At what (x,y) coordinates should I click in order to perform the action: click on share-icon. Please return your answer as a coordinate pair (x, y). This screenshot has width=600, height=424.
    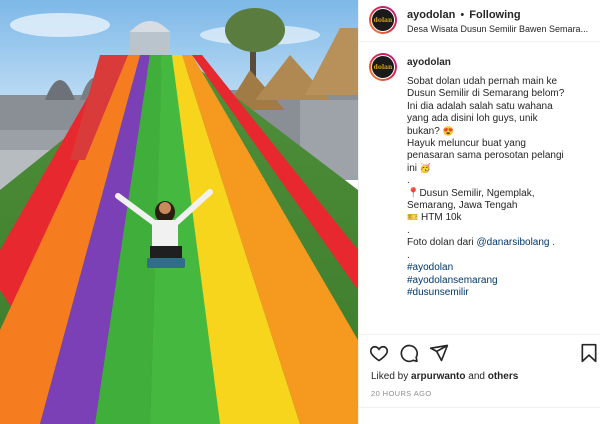
    Looking at the image, I should click on (439, 353).